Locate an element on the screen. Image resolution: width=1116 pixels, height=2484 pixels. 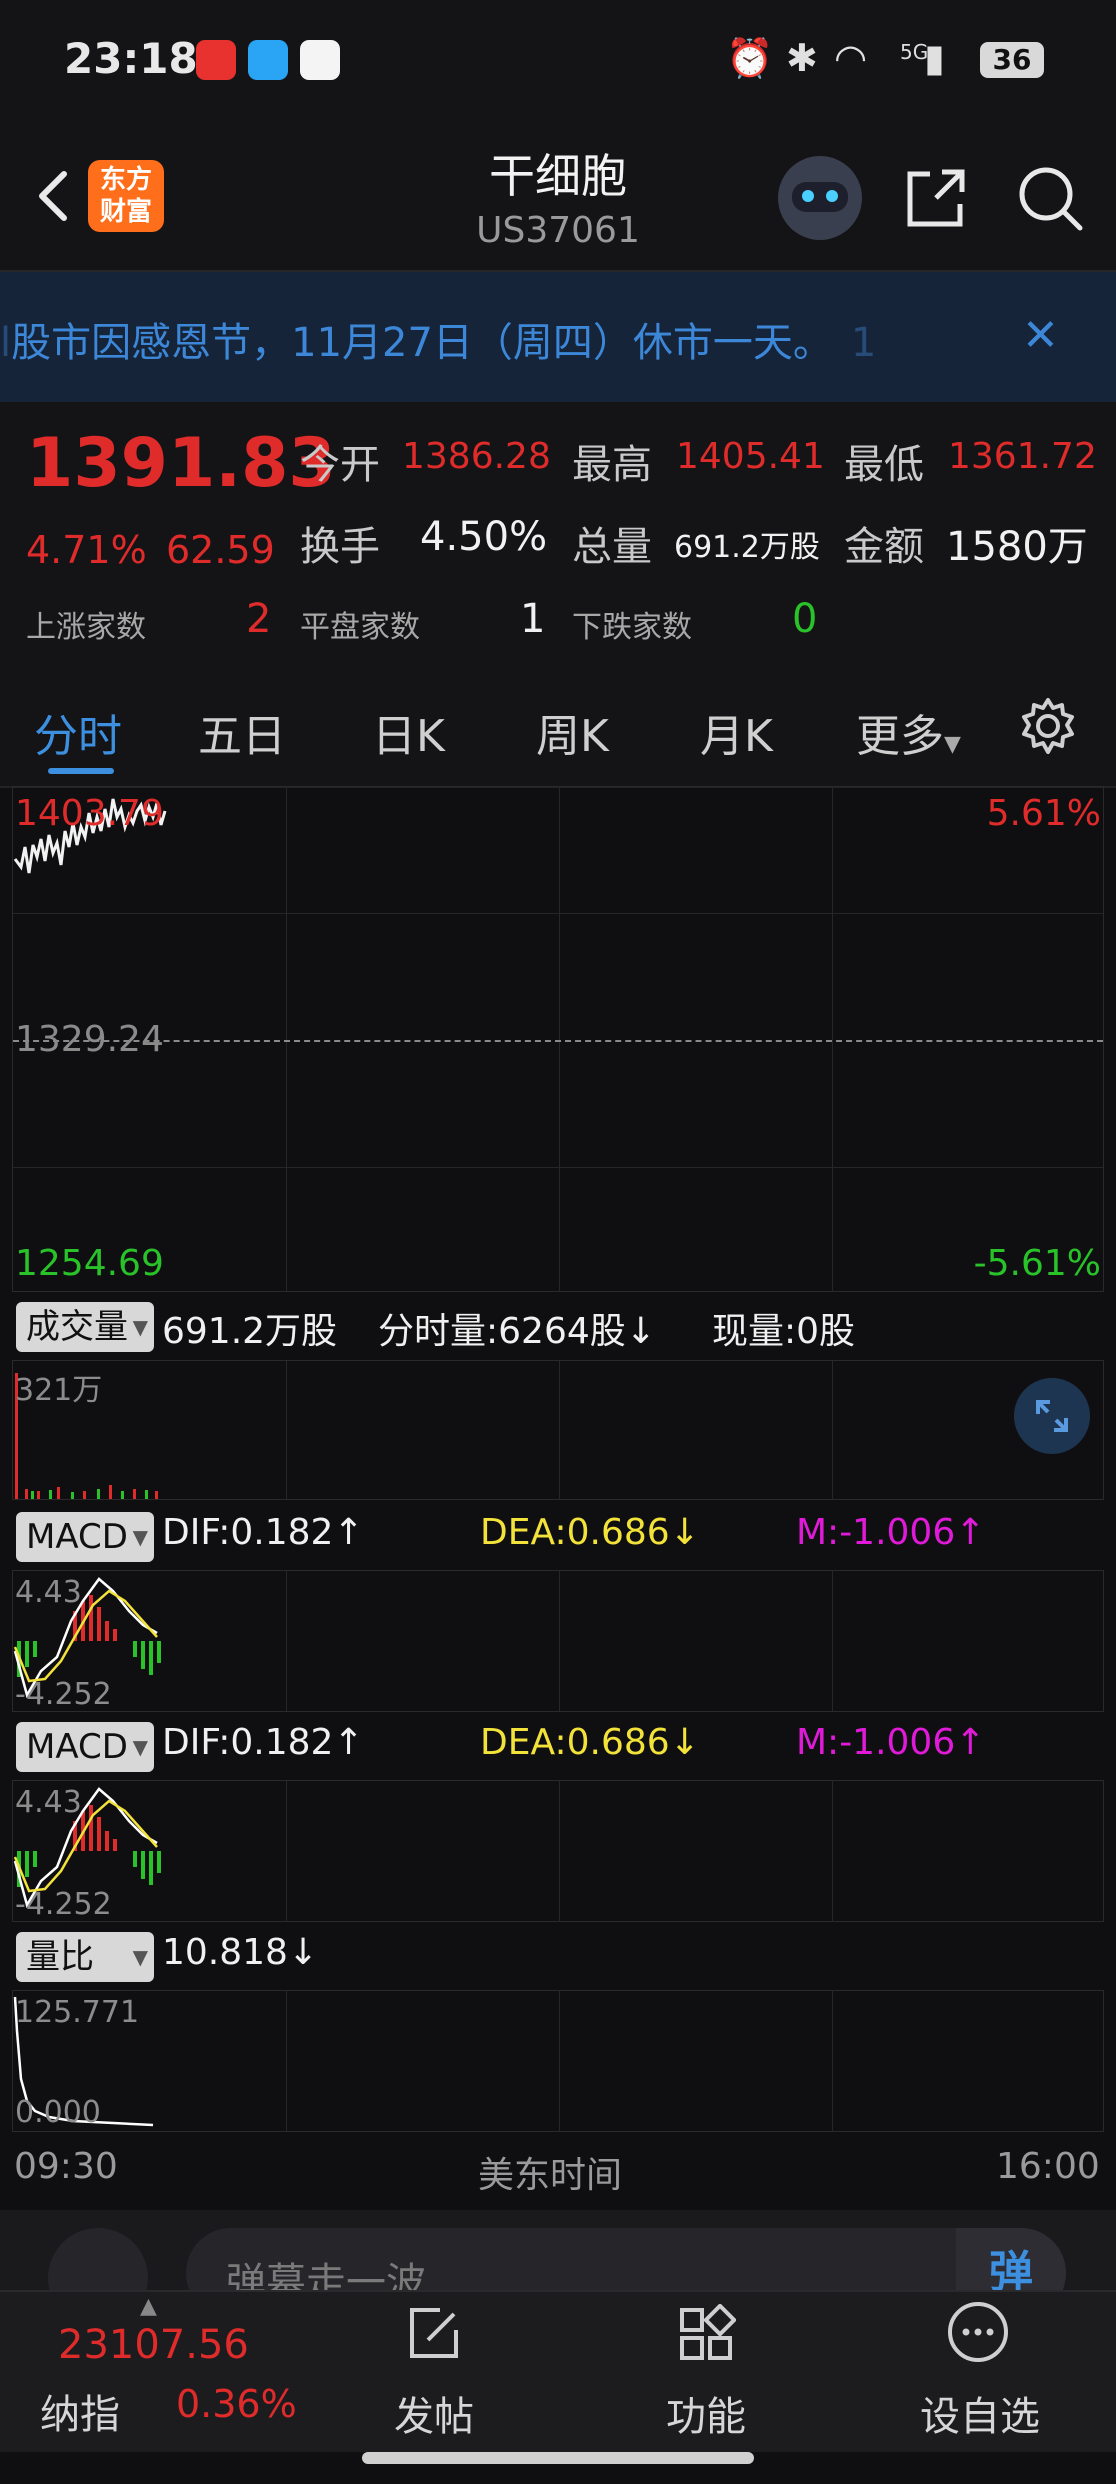
home-indicator is located at coordinates (558, 2458).